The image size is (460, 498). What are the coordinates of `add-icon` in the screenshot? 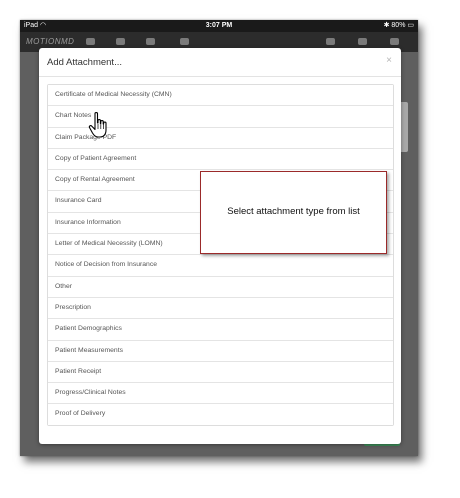 It's located at (362, 41).